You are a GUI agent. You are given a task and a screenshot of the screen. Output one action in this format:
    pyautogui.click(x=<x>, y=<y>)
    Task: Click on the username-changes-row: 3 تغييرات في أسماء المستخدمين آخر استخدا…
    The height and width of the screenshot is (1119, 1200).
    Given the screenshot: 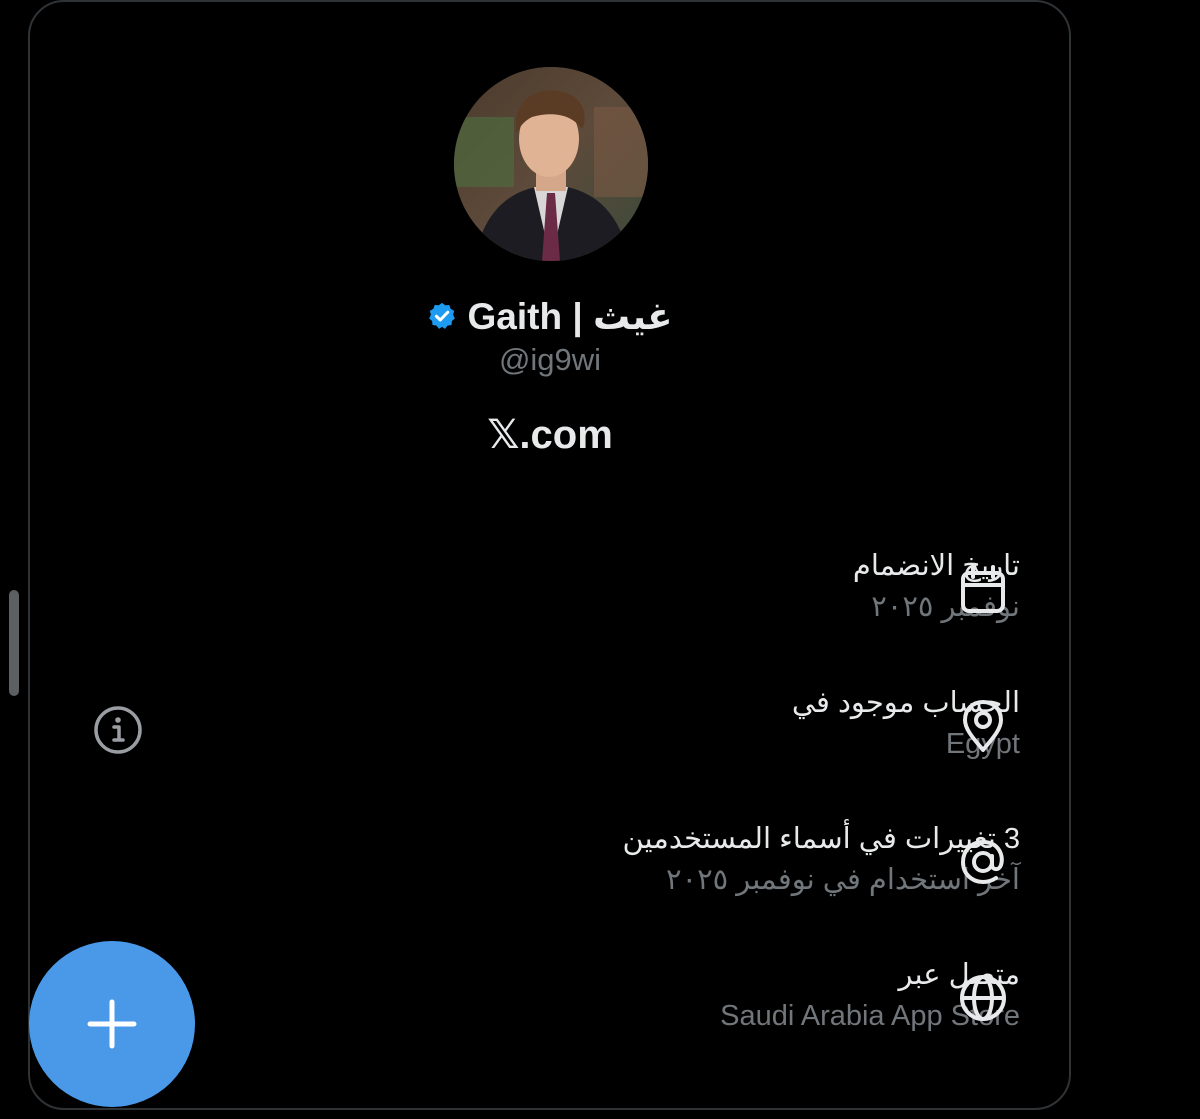 What is the action you would take?
    pyautogui.click(x=720, y=860)
    